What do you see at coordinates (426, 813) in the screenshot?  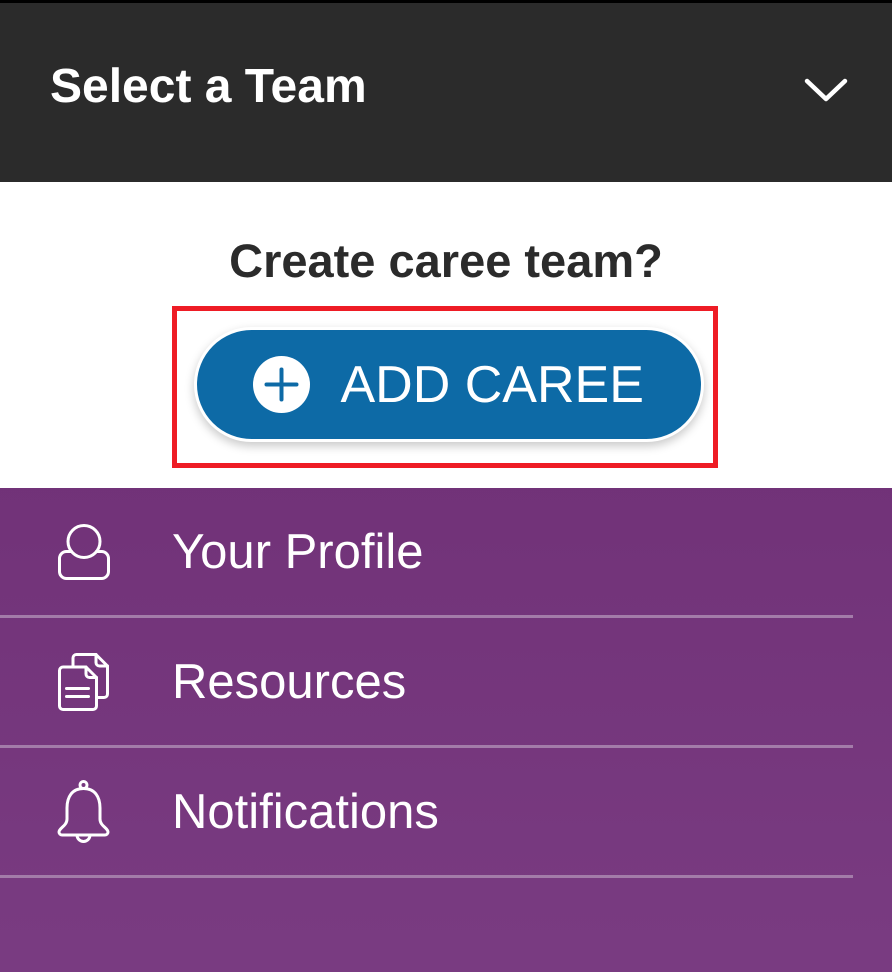 I see `menu-item: Notifications` at bounding box center [426, 813].